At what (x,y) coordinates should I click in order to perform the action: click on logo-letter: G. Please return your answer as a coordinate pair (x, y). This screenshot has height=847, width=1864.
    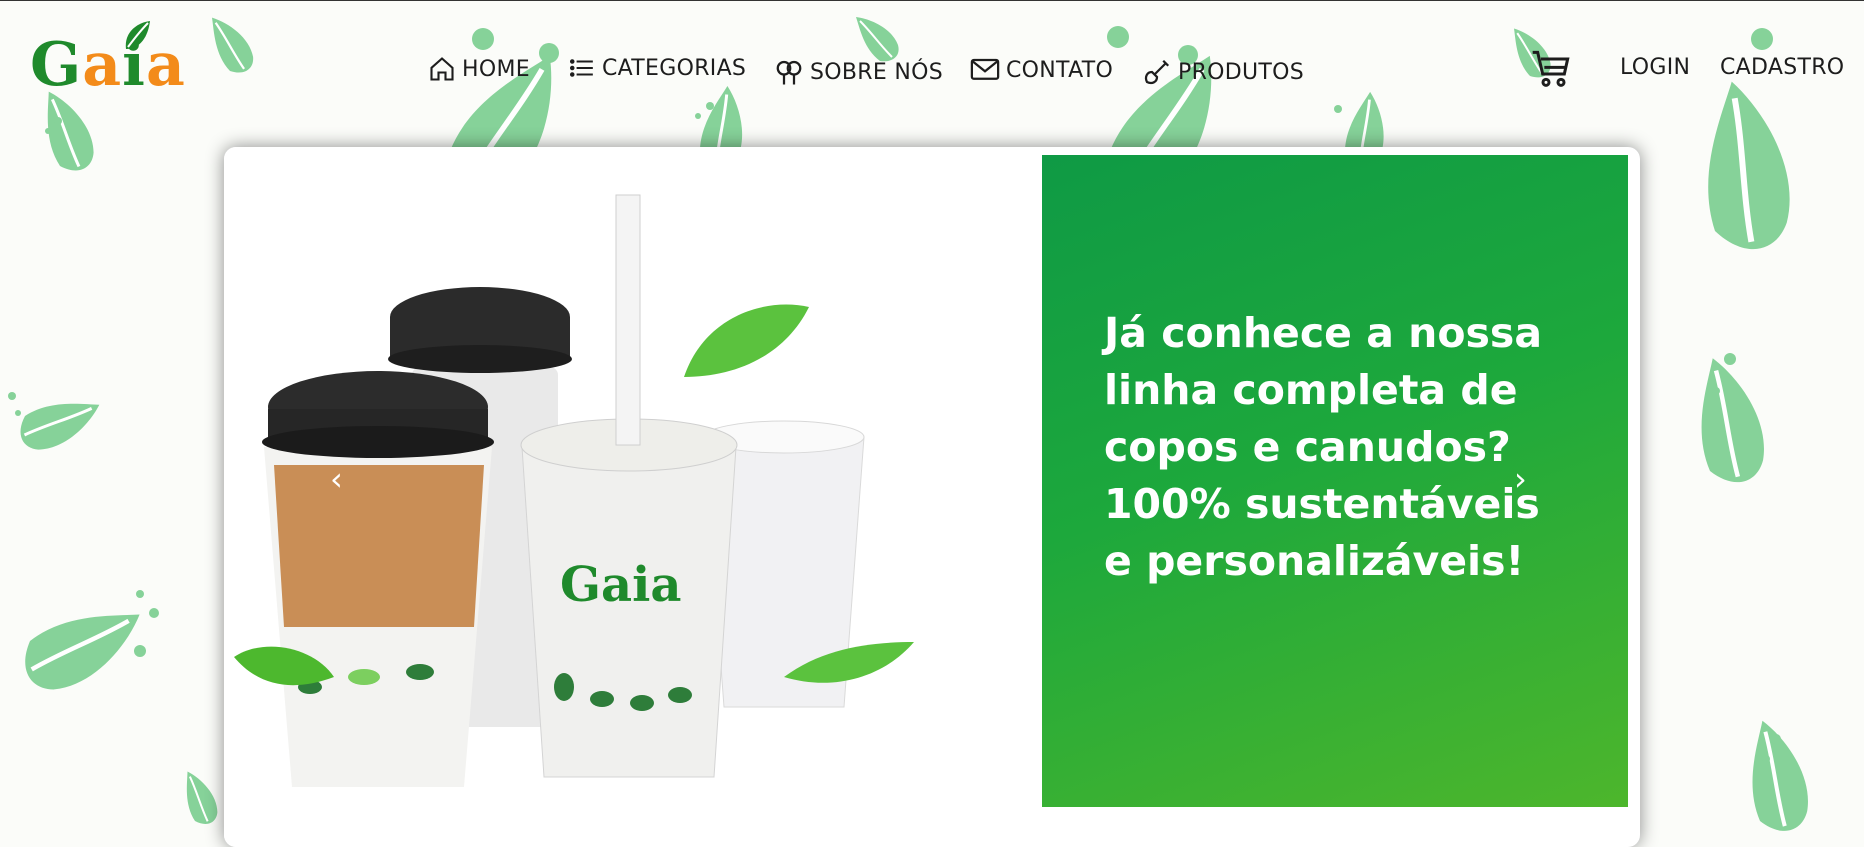
    Looking at the image, I should click on (56, 65).